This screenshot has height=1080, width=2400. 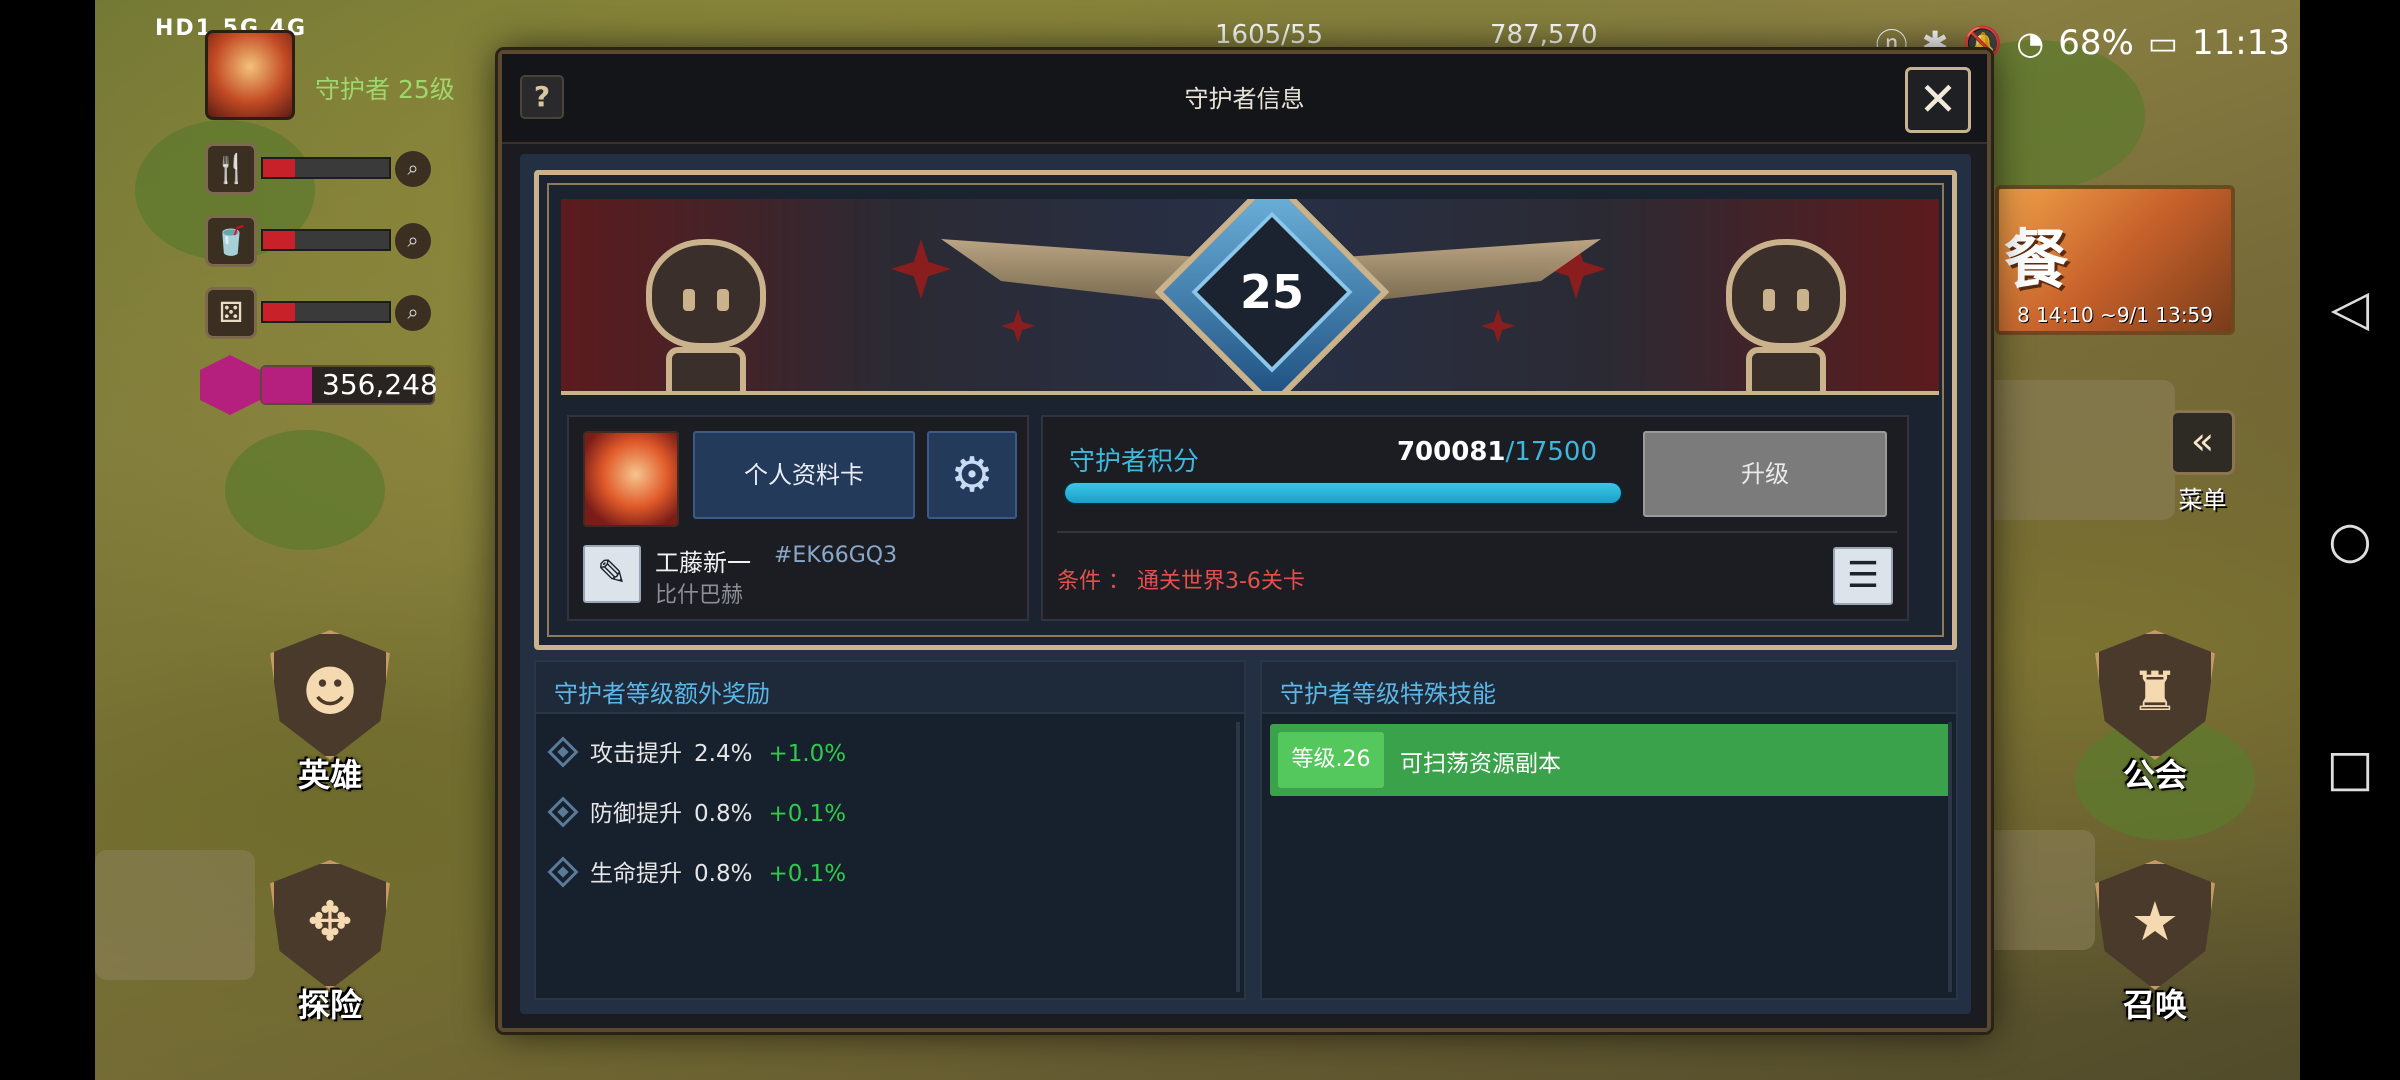 What do you see at coordinates (231, 169) in the screenshot?
I see `fork-knife-icon: 🍴` at bounding box center [231, 169].